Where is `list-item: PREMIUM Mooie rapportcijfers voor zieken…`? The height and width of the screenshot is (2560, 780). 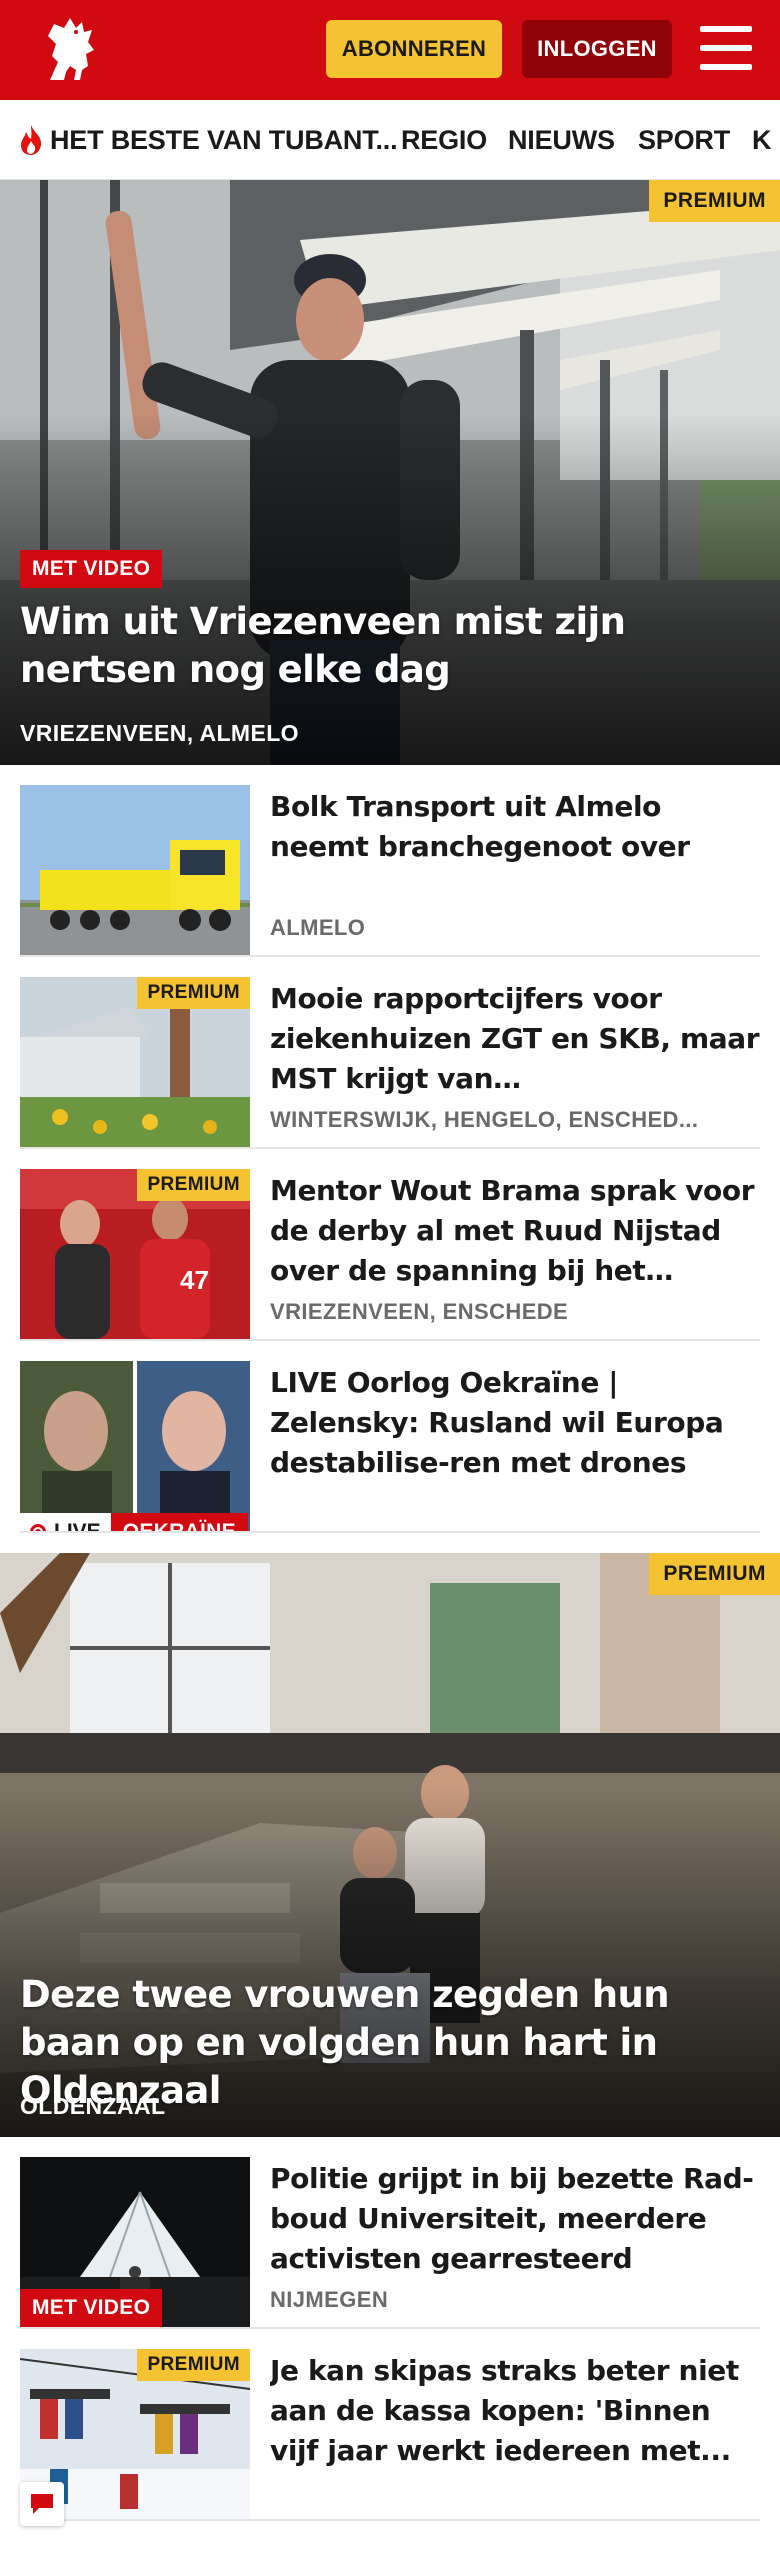 list-item: PREMIUM Mooie rapportcijfers voor zieken… is located at coordinates (390, 1053).